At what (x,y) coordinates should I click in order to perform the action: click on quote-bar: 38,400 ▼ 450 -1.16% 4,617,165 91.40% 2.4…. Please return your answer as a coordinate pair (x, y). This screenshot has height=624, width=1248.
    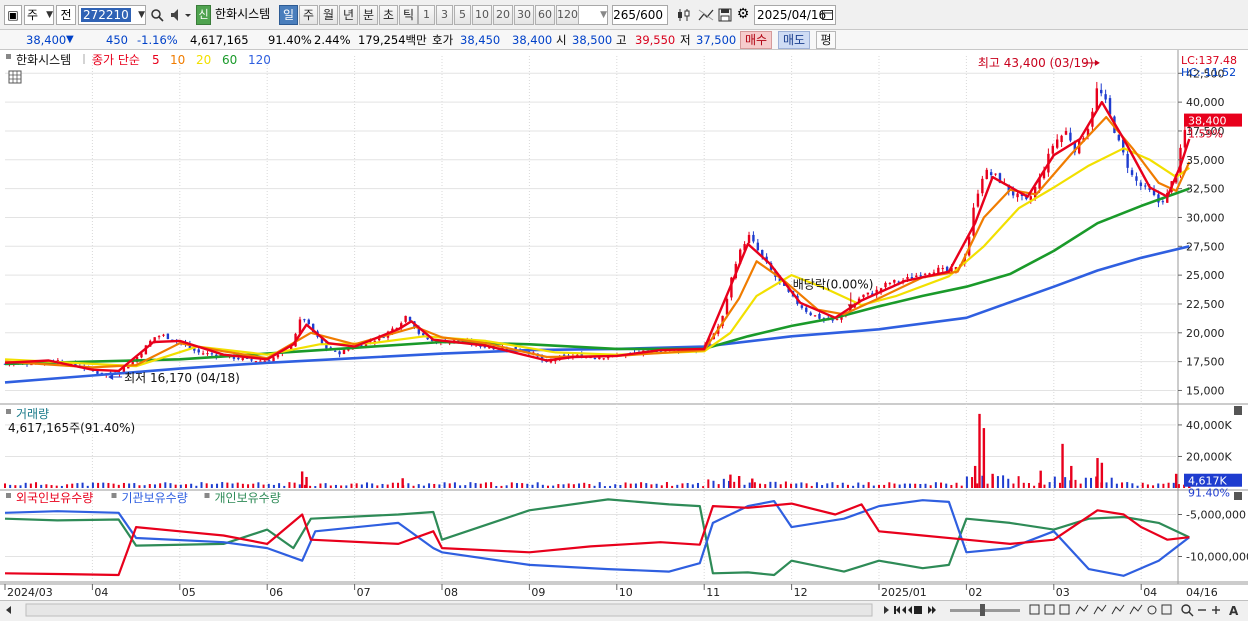
    Looking at the image, I should click on (624, 40).